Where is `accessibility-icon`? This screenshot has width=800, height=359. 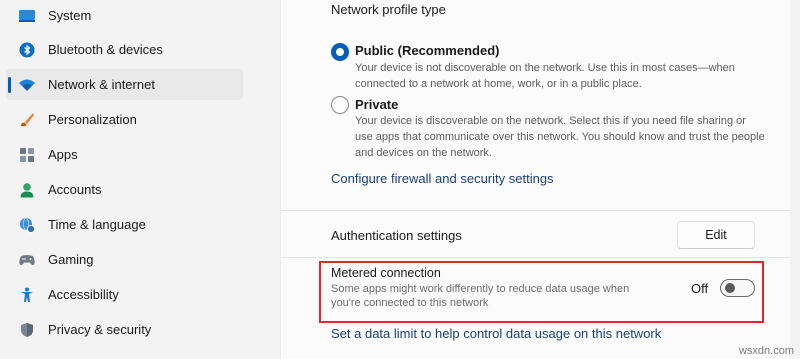
accessibility-icon is located at coordinates (27, 295).